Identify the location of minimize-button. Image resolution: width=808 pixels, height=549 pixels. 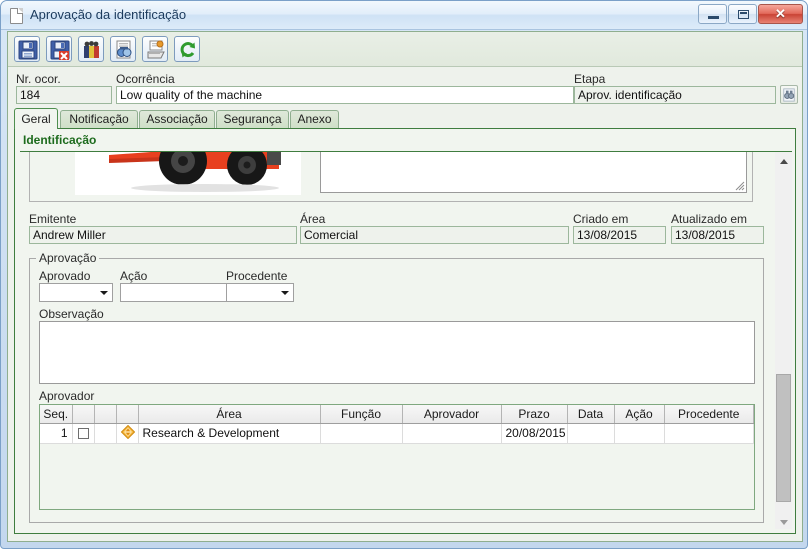
(712, 14).